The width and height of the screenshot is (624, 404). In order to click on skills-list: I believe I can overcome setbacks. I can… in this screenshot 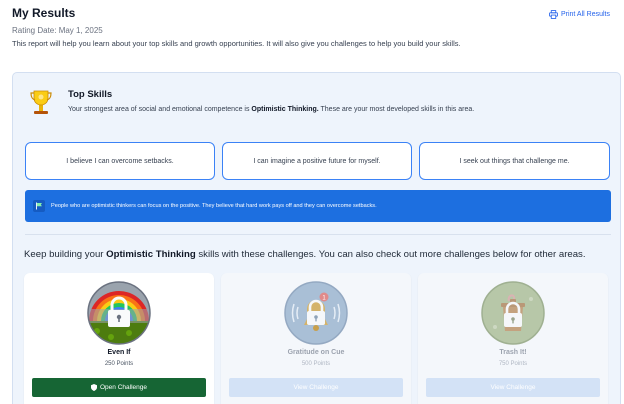, I will do `click(318, 161)`.